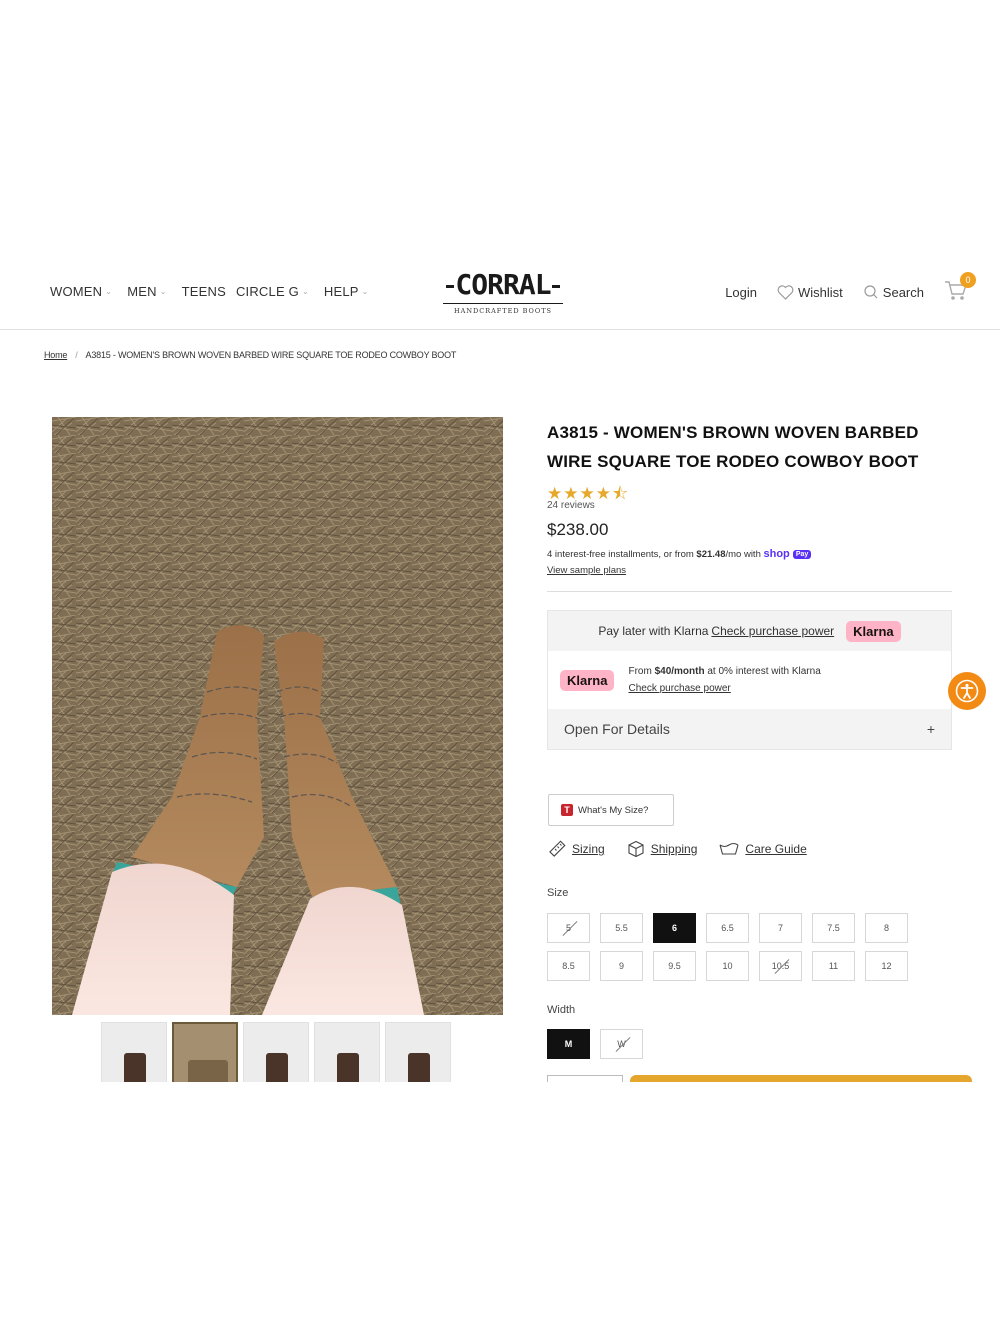  I want to click on installments-suffix: /mo with, so click(744, 554).